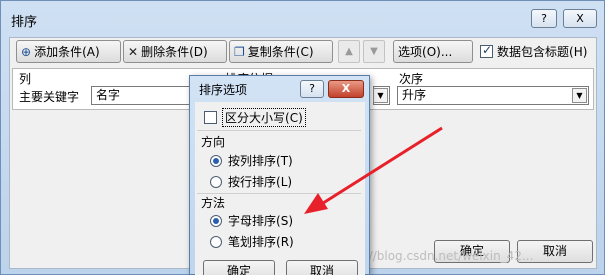 This screenshot has height=275, width=605. What do you see at coordinates (213, 142) in the screenshot?
I see `direction-group-label: 方向` at bounding box center [213, 142].